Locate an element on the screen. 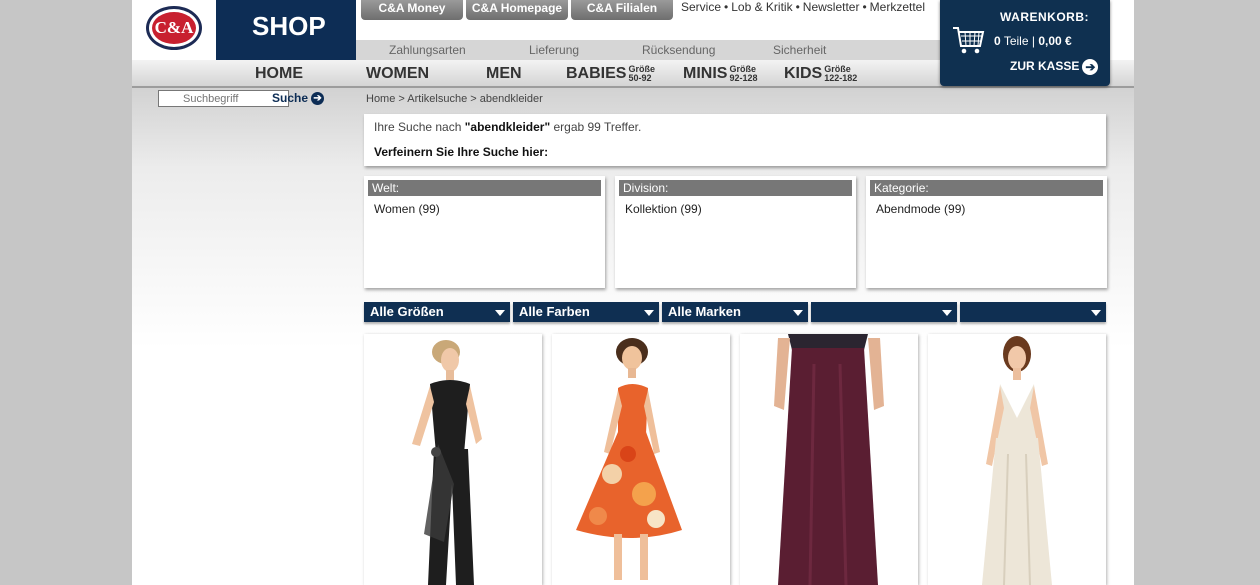 The height and width of the screenshot is (585, 1260). product-card-plum-skirt is located at coordinates (829, 459).